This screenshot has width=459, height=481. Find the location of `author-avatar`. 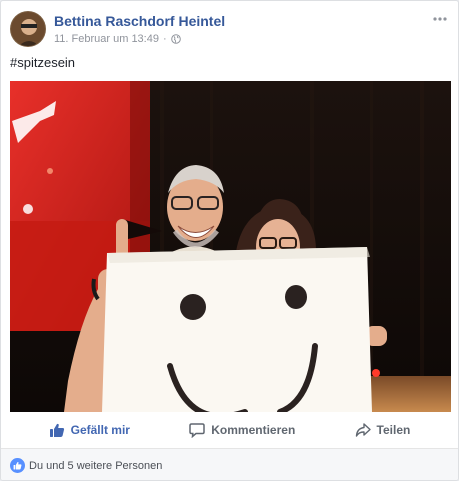

author-avatar is located at coordinates (28, 29).